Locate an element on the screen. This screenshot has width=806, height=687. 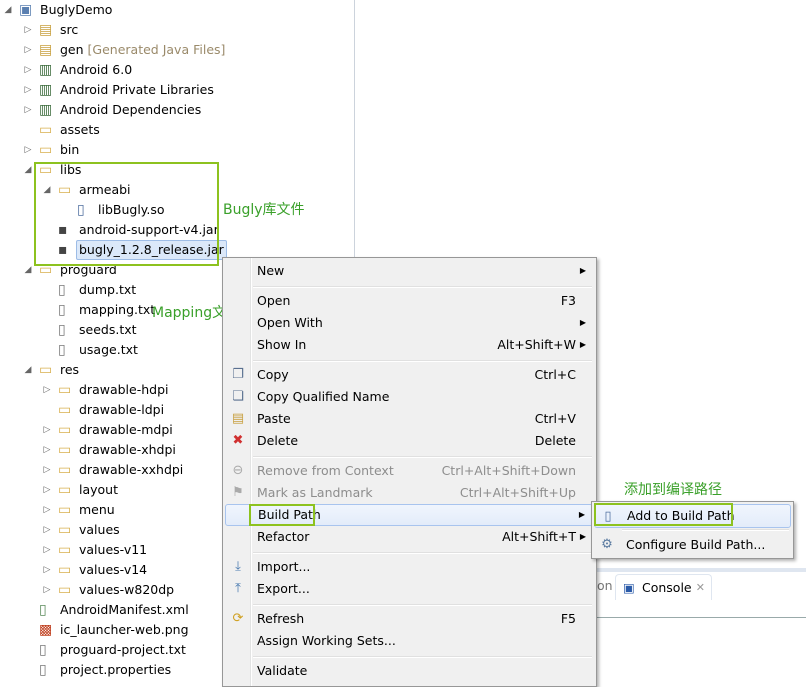
close-icon: ✕ is located at coordinates (700, 588).